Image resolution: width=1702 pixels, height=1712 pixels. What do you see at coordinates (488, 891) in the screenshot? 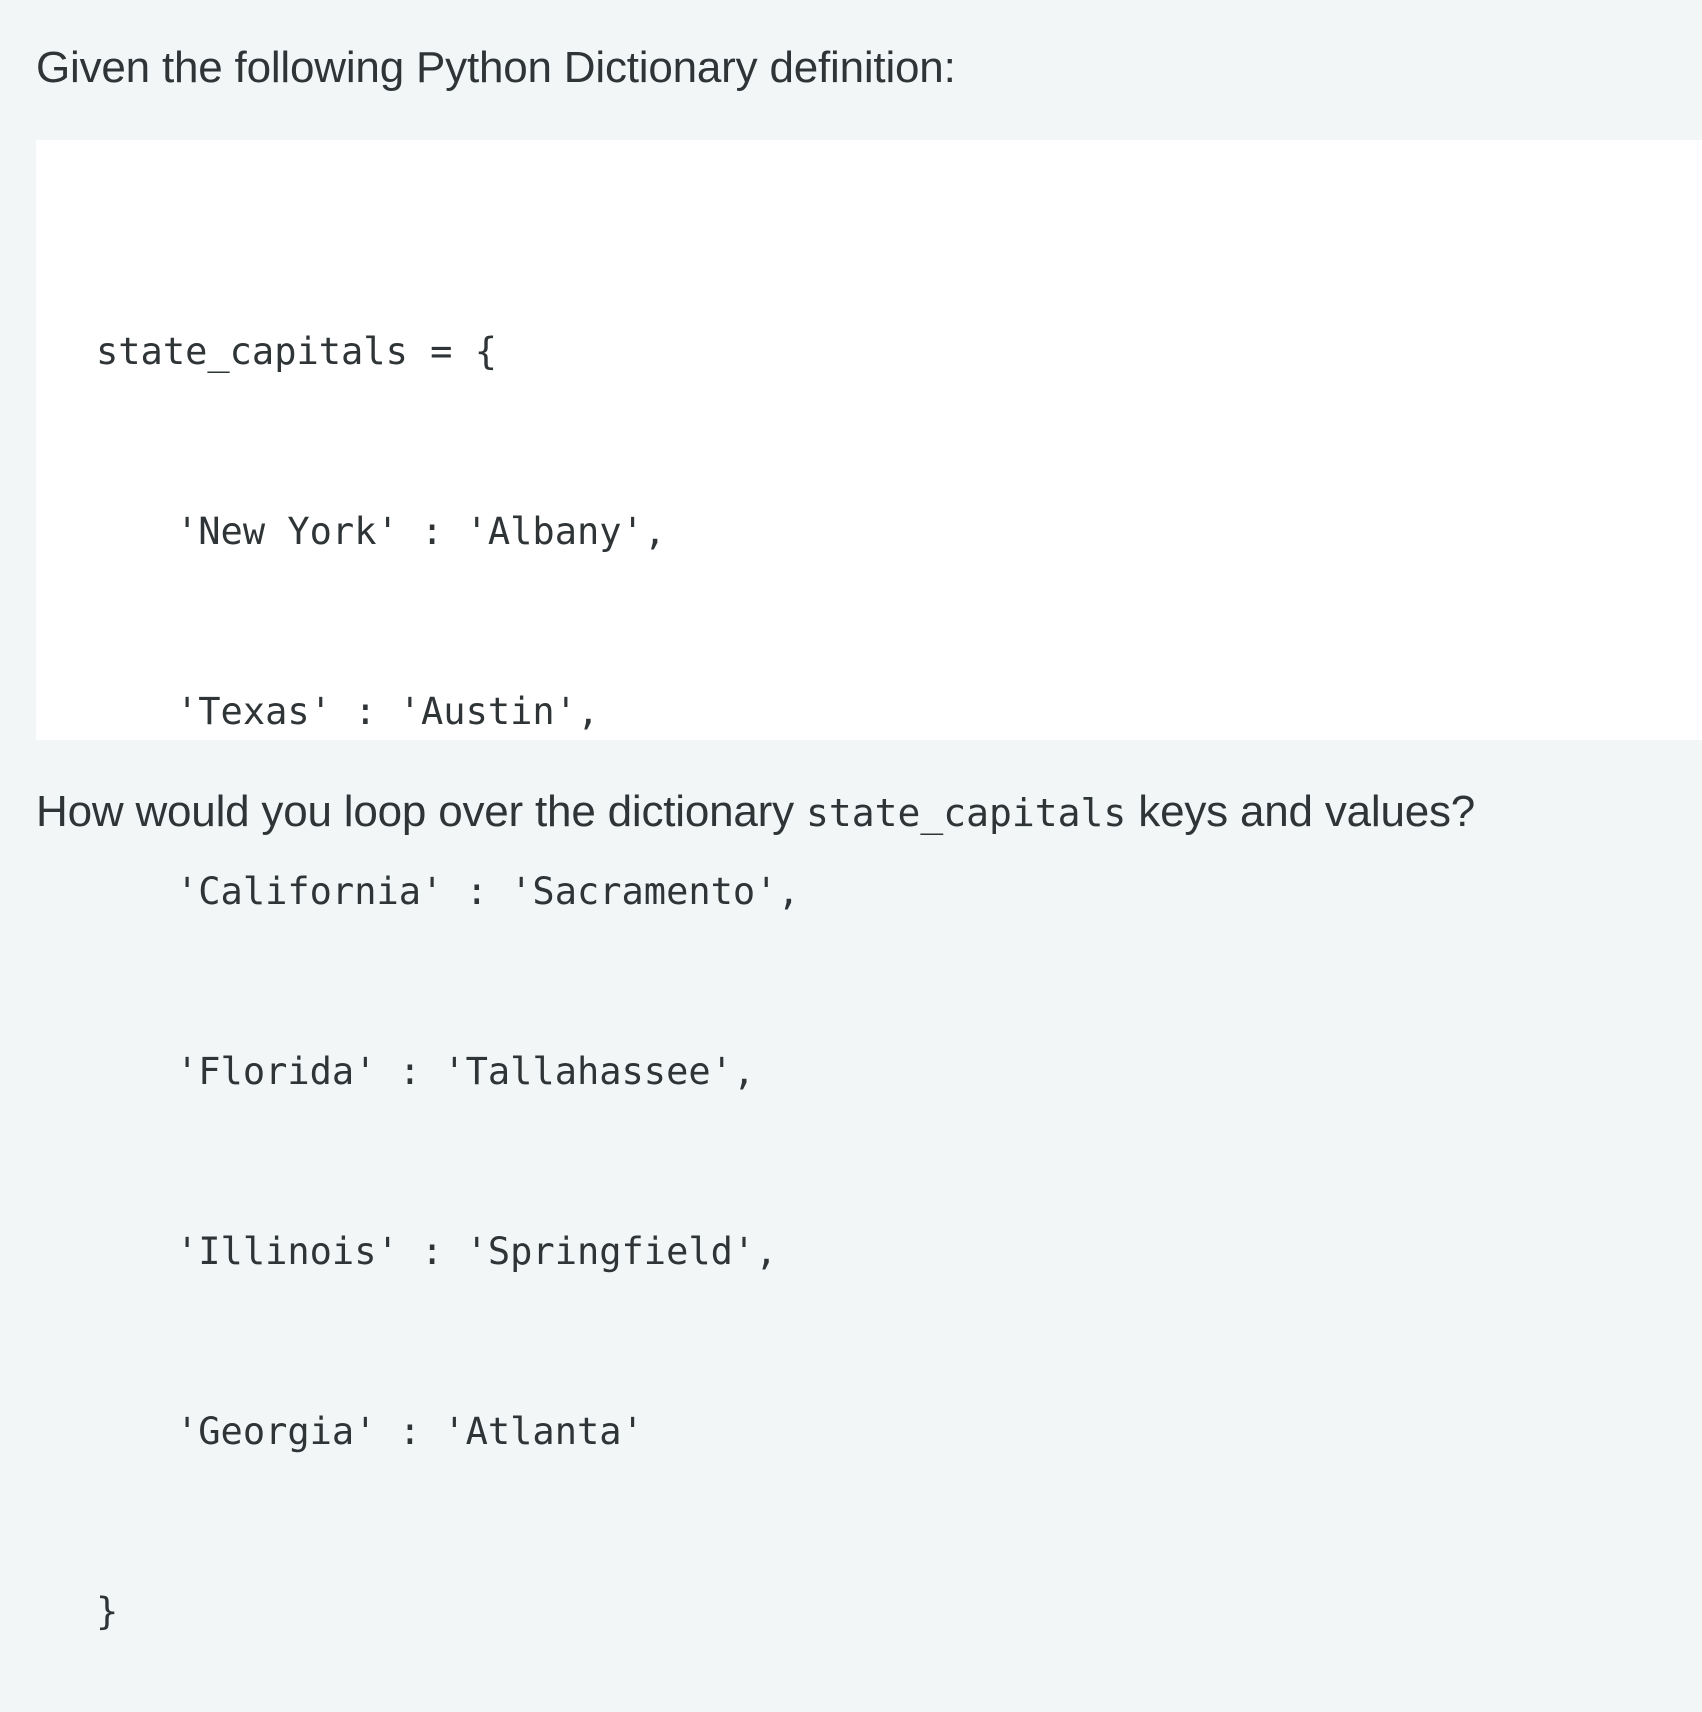
I see `code-line-4: 'California' : 'Sacramento',` at bounding box center [488, 891].